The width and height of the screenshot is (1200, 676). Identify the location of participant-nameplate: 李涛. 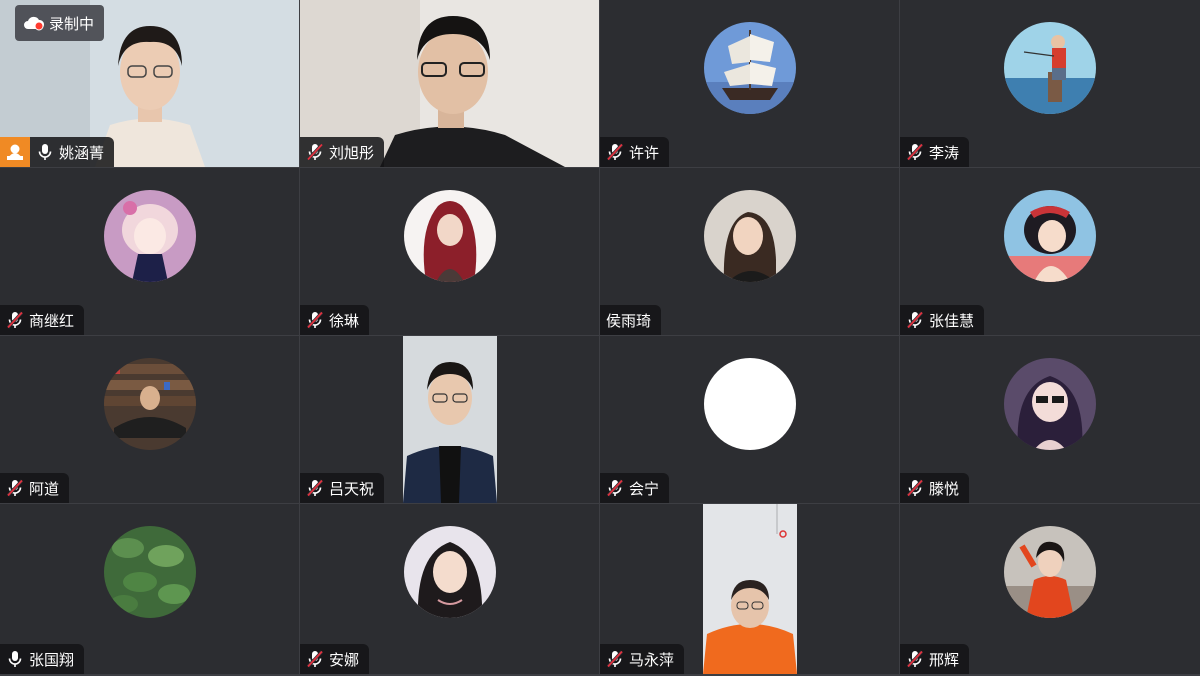
(935, 152).